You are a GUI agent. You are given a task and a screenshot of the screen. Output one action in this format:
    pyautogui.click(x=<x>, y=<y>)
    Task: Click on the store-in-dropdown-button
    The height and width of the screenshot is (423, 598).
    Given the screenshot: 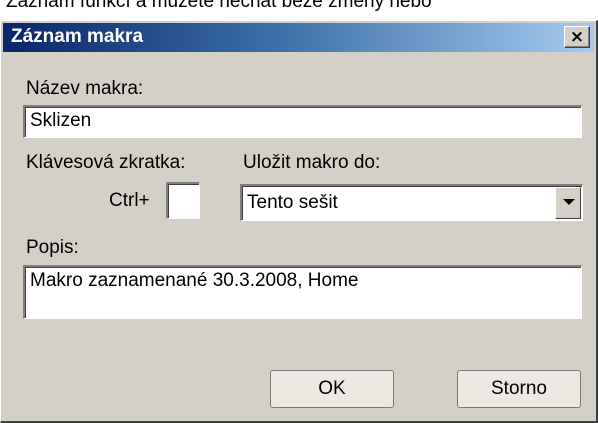 What is the action you would take?
    pyautogui.click(x=568, y=203)
    